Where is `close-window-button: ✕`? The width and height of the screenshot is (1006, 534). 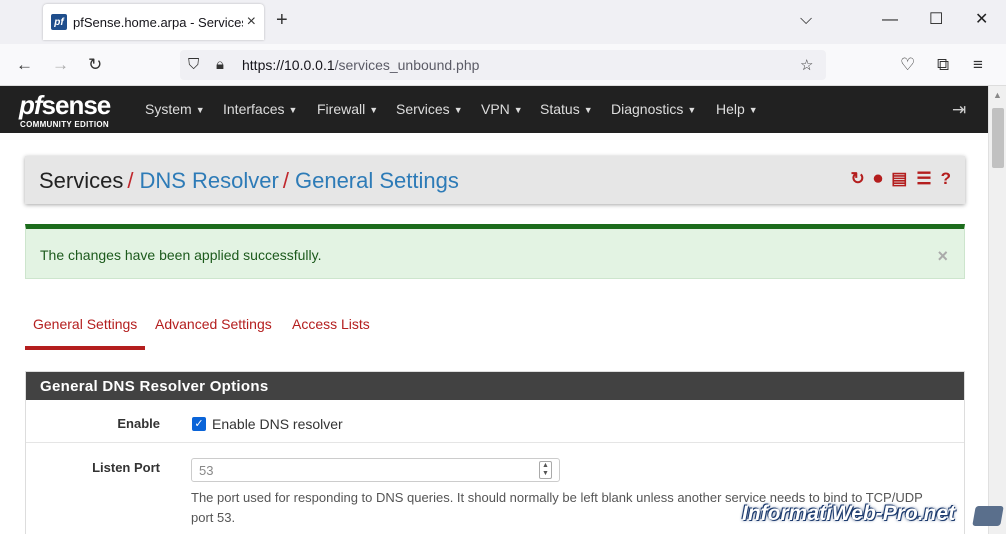
close-window-button: ✕ is located at coordinates (981, 20).